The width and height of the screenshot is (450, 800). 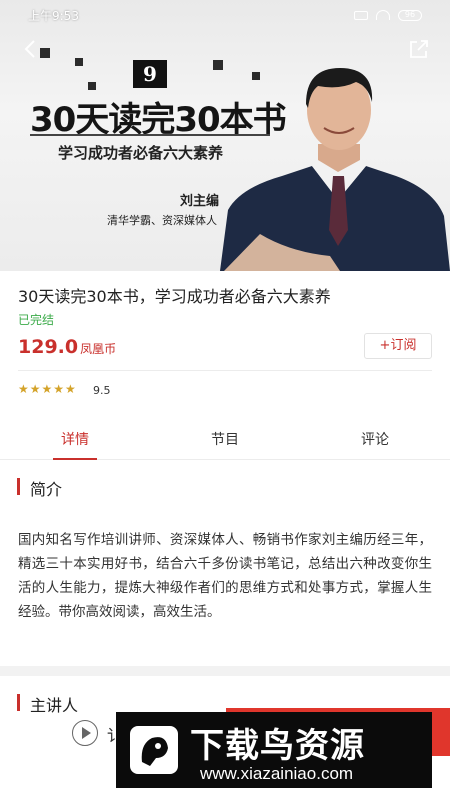 What do you see at coordinates (410, 15) in the screenshot?
I see `battery-icon: 96` at bounding box center [410, 15].